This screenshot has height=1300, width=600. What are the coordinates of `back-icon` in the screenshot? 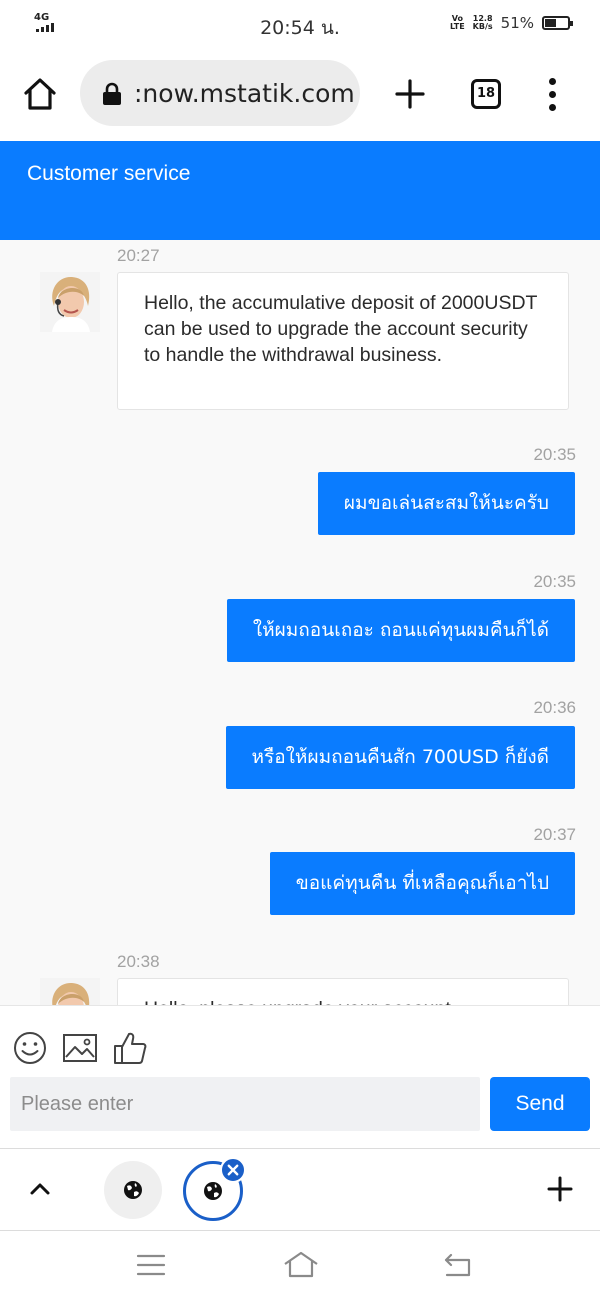 It's located at (458, 1265).